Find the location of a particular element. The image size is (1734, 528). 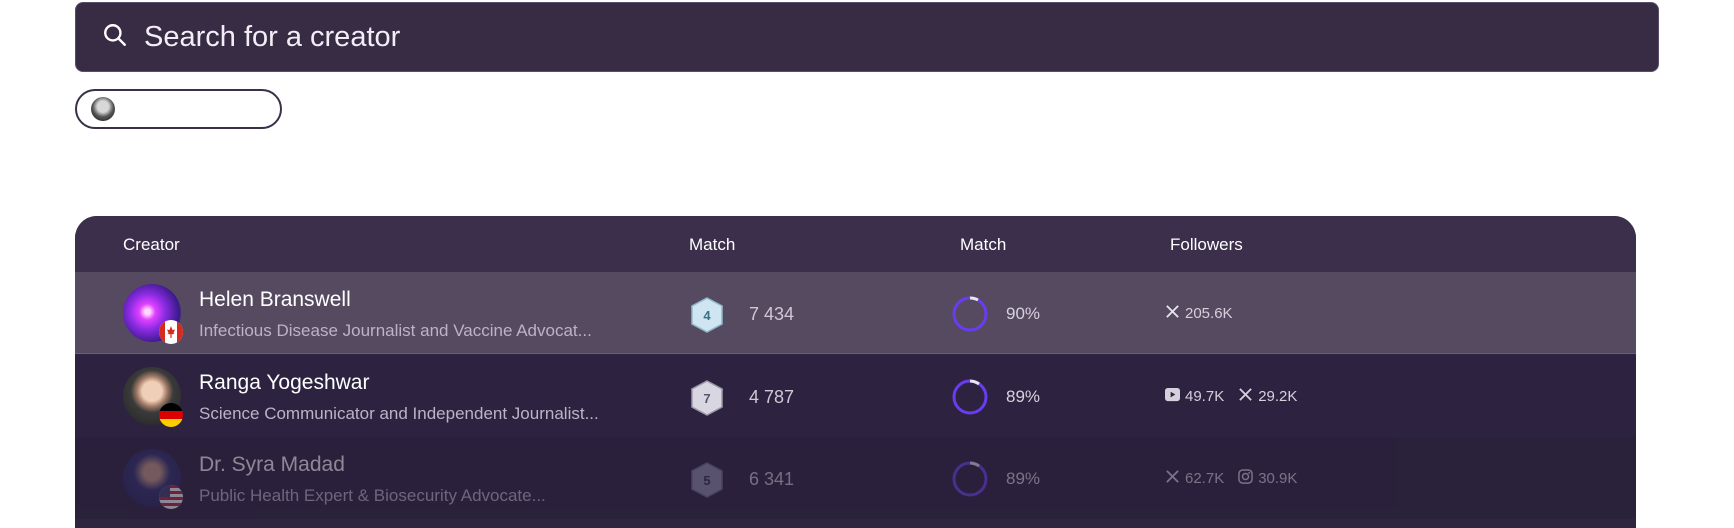

table-header: Creator Match Match Followers is located at coordinates (855, 244).